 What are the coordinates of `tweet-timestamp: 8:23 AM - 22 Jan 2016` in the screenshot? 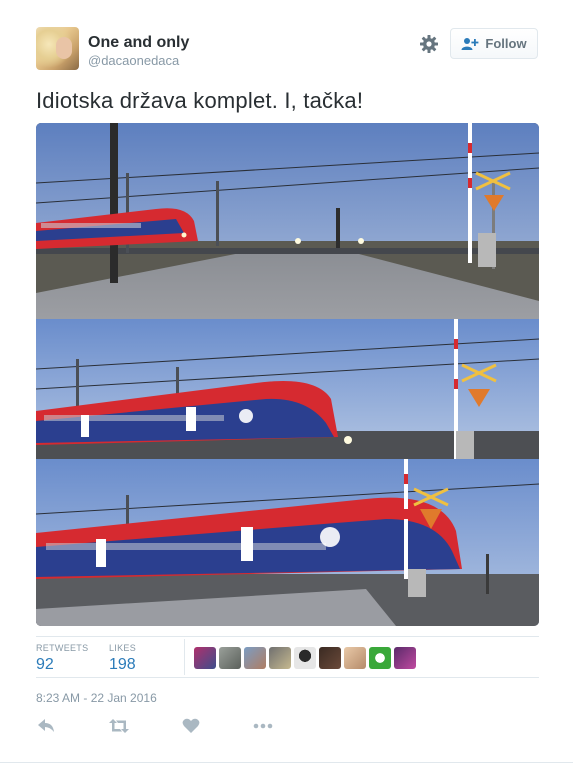 It's located at (96, 698).